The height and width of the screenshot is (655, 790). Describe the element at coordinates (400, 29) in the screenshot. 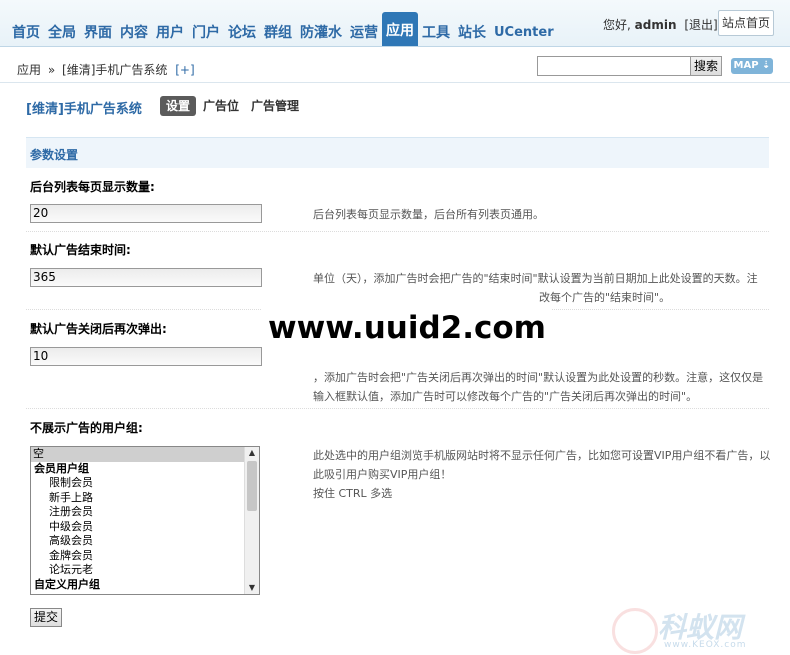

I see `nav-apps: 应用` at that location.